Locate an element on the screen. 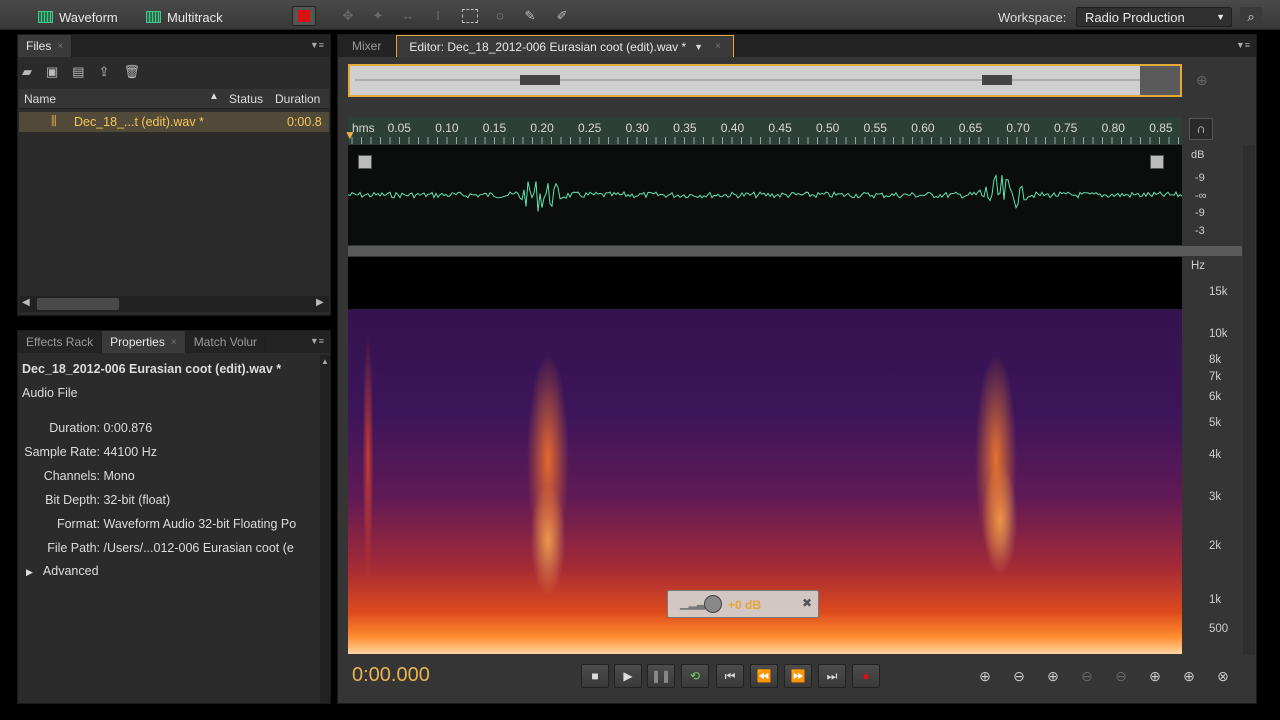 This screenshot has height=720, width=1280. zoom-to-selection-icon: ⊗ is located at coordinates (1223, 676).